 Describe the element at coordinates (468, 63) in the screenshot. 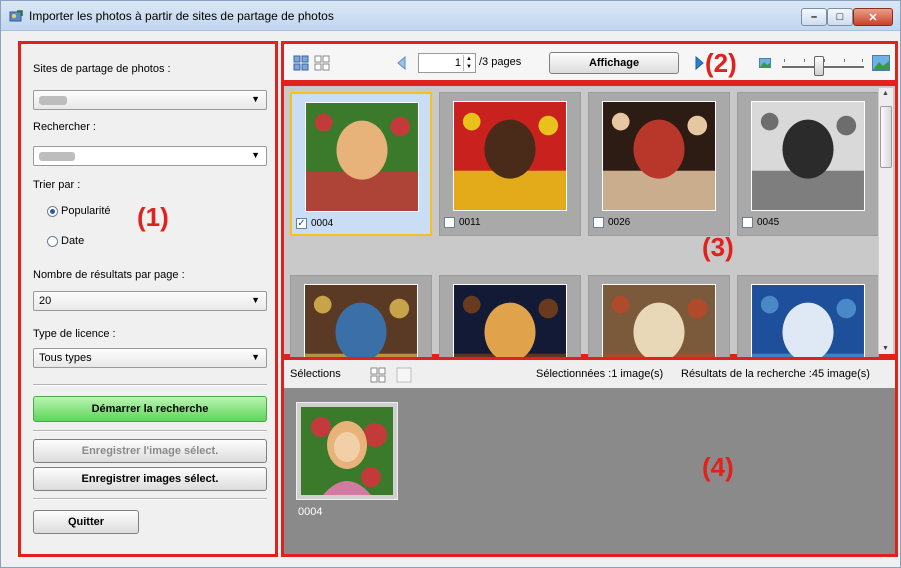

I see `page-spinner: ▲ ▼` at that location.